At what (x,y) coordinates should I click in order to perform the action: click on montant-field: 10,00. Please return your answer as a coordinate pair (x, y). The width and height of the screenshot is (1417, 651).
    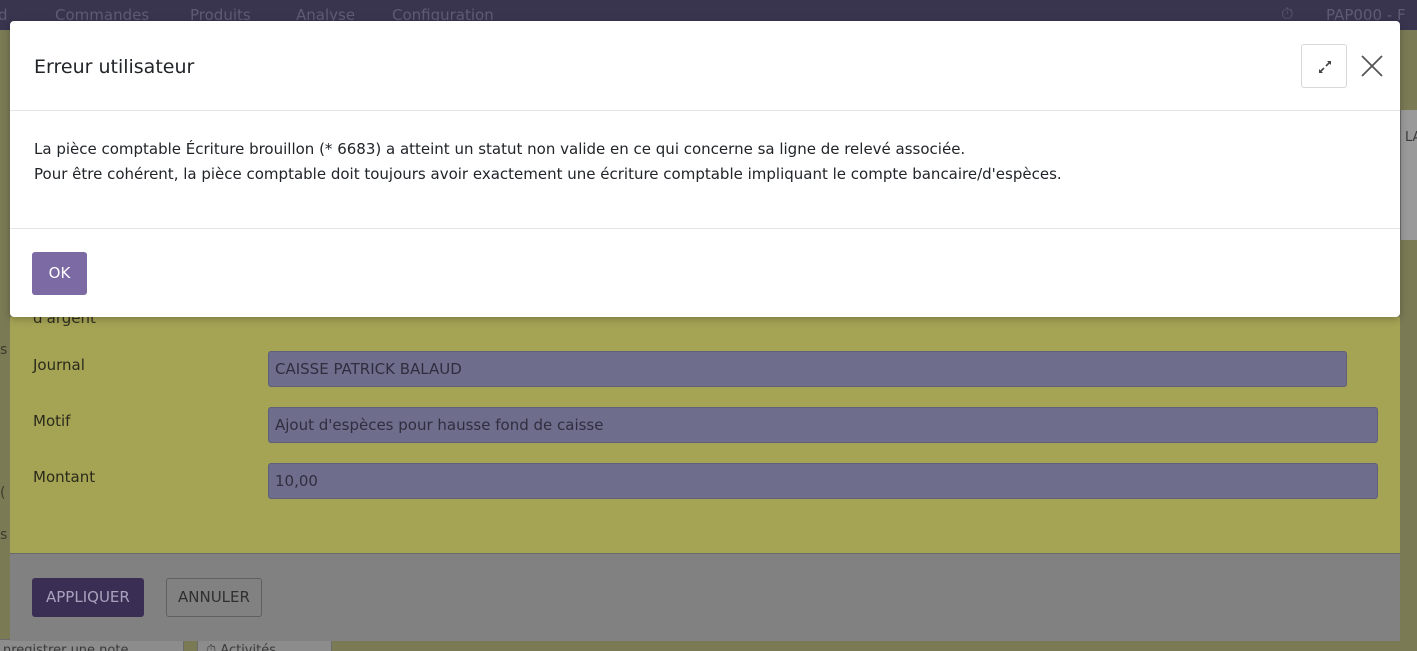
    Looking at the image, I should click on (823, 481).